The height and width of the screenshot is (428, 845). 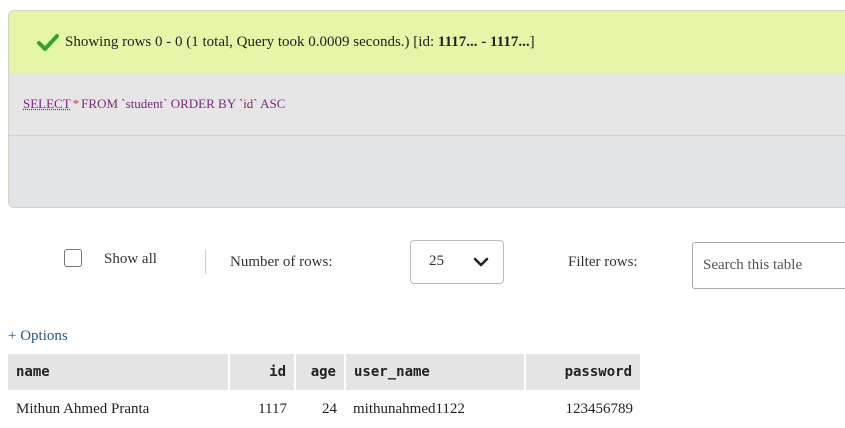 What do you see at coordinates (435, 372) in the screenshot?
I see `column-header-user-name: user_name` at bounding box center [435, 372].